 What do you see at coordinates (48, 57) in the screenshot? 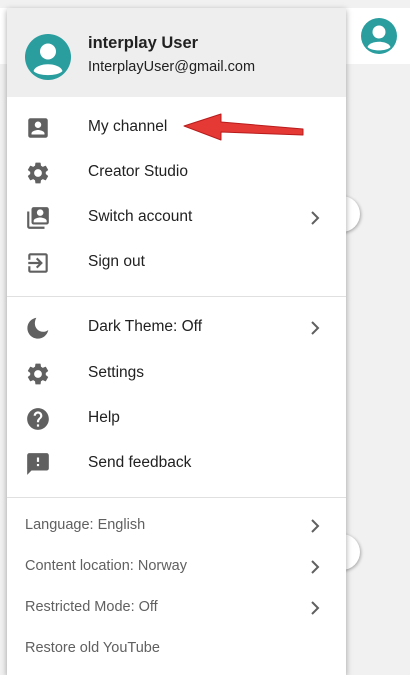
I see `avatar-icon` at bounding box center [48, 57].